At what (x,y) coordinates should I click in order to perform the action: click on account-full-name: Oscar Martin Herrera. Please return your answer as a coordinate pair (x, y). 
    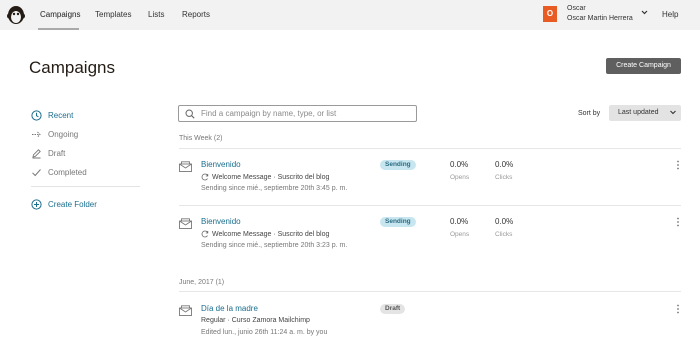
    Looking at the image, I should click on (600, 18).